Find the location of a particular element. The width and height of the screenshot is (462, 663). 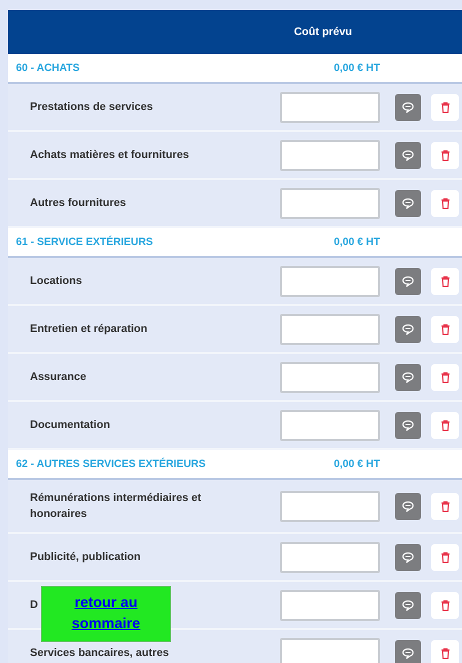

row-label: D is located at coordinates (34, 605).